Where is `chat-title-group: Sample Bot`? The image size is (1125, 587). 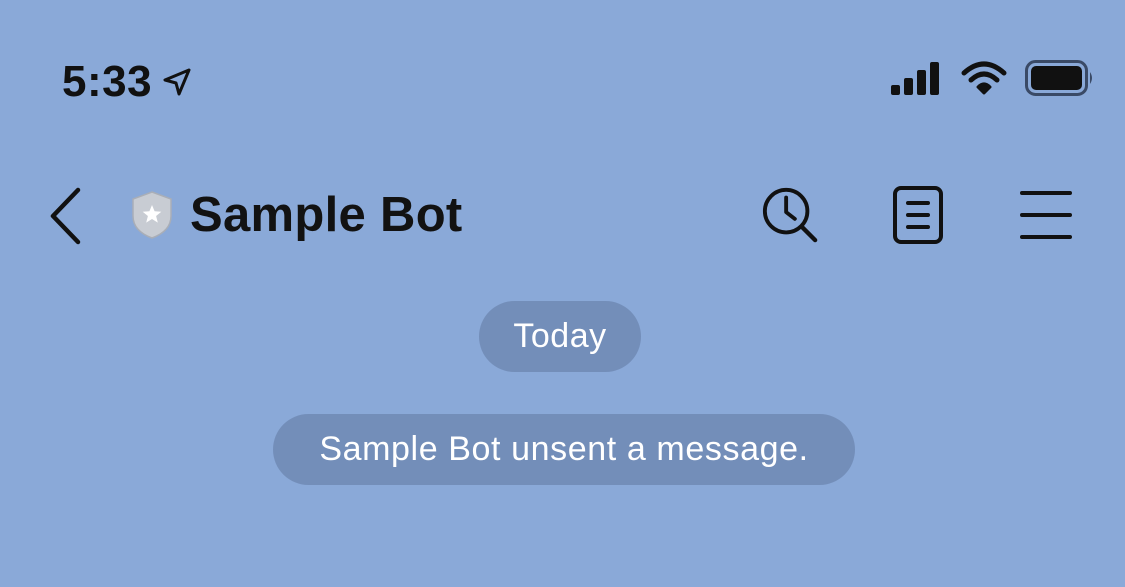
chat-title-group: Sample Bot is located at coordinates (296, 215).